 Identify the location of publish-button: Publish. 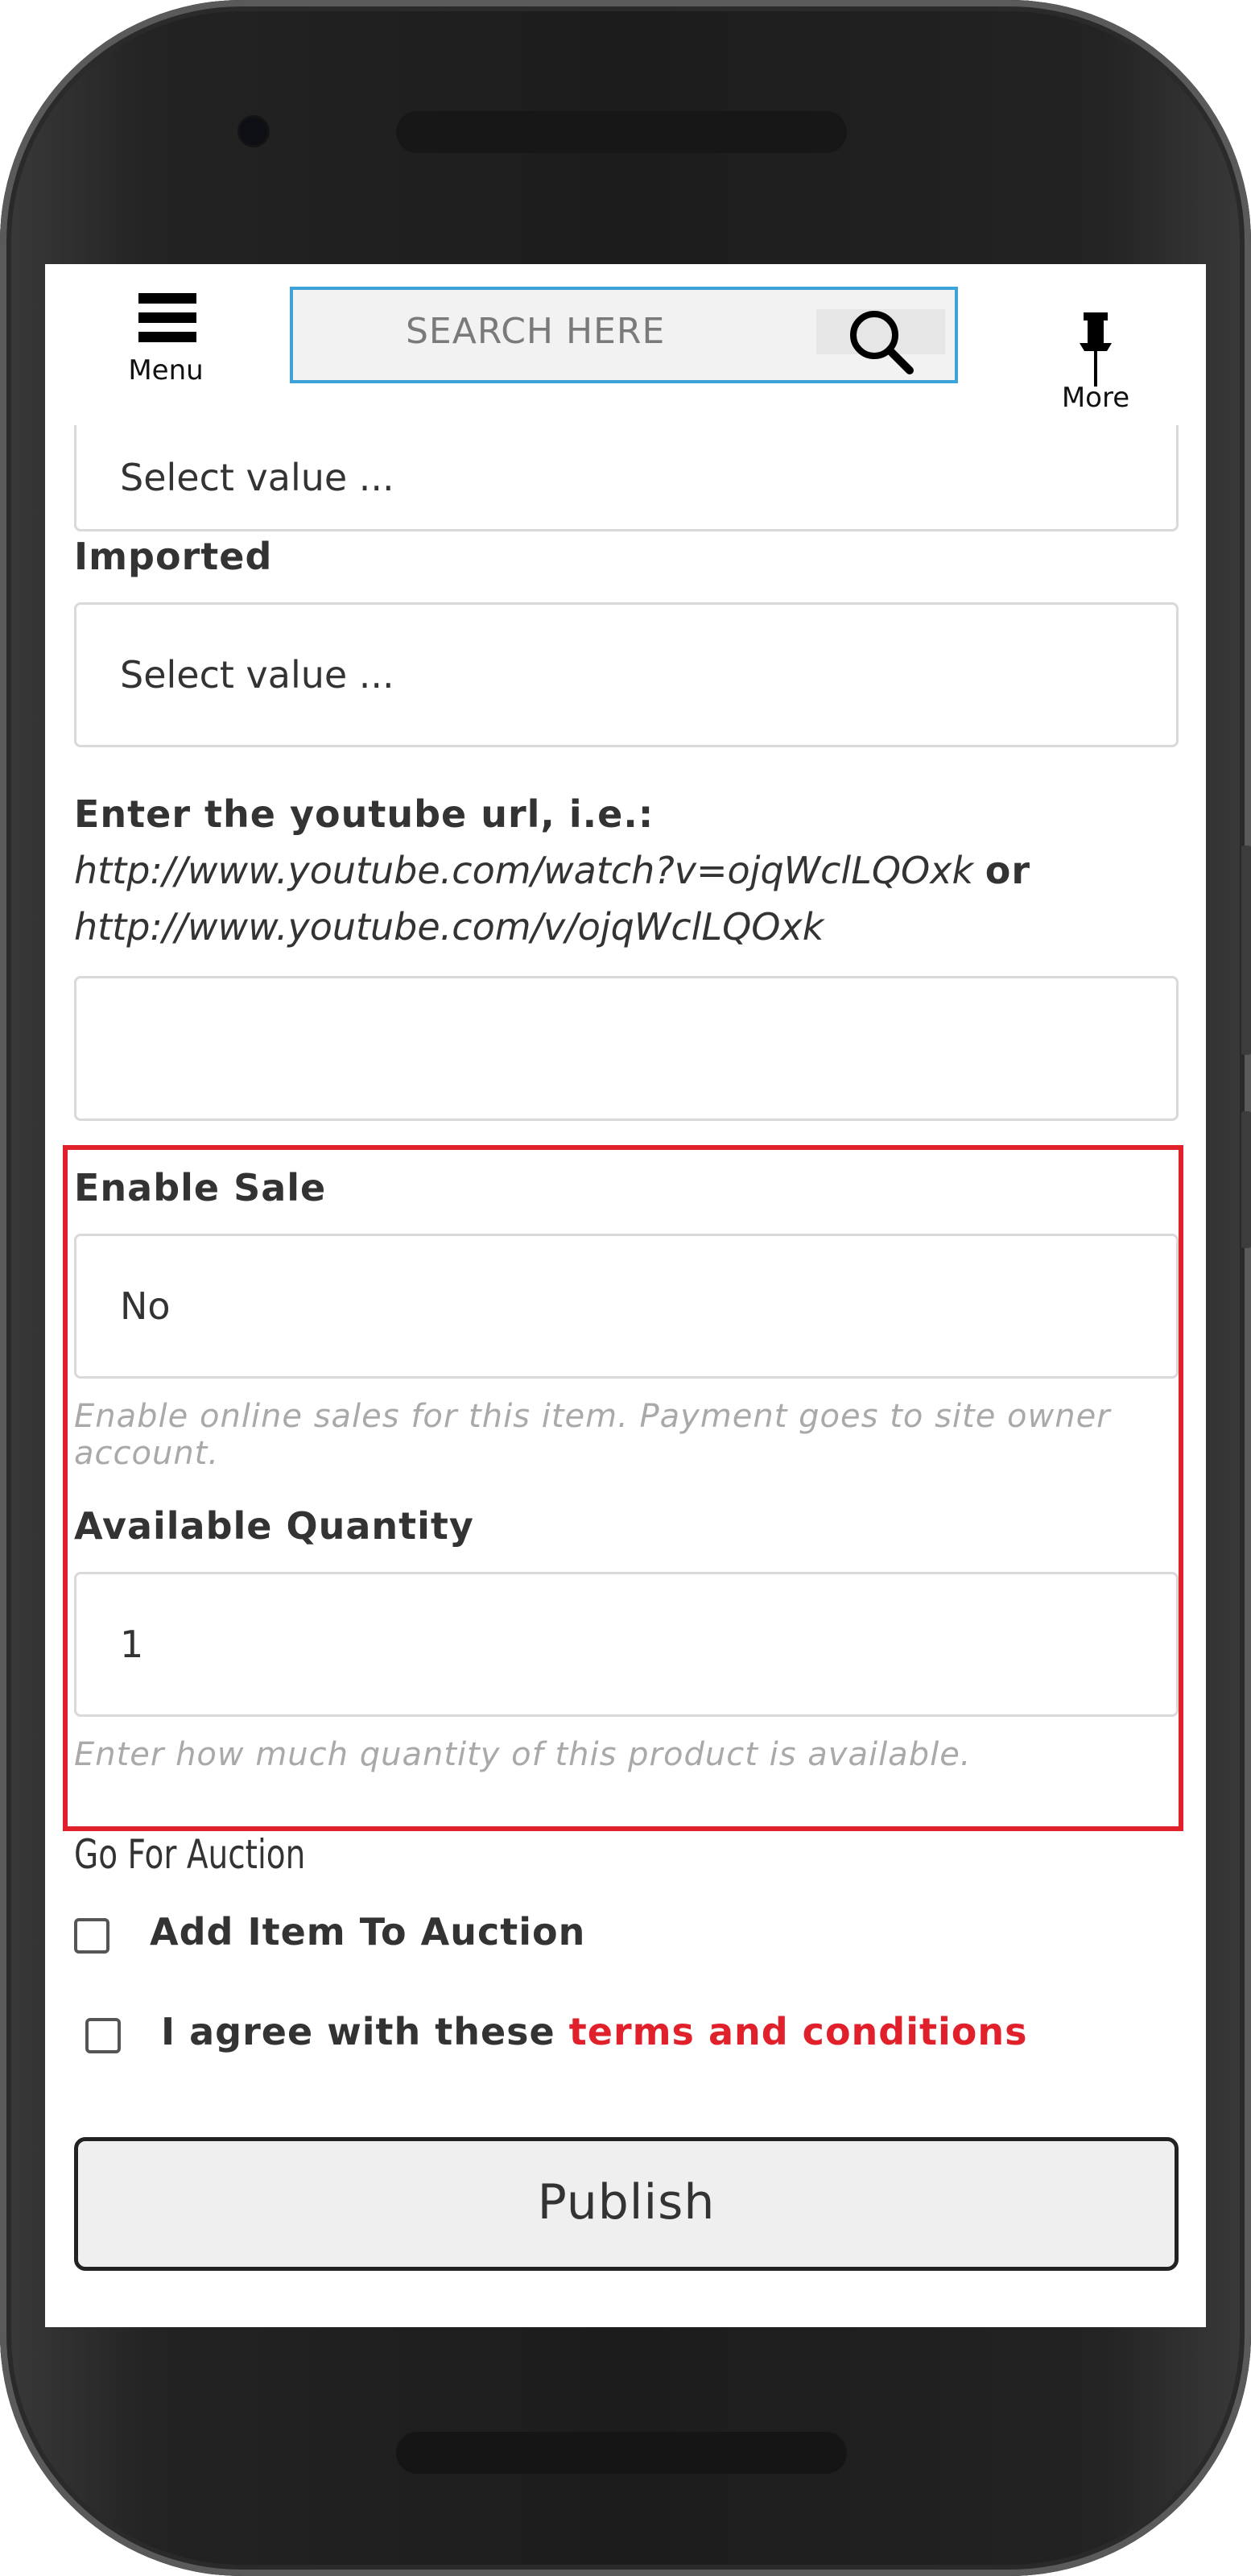
(626, 2204).